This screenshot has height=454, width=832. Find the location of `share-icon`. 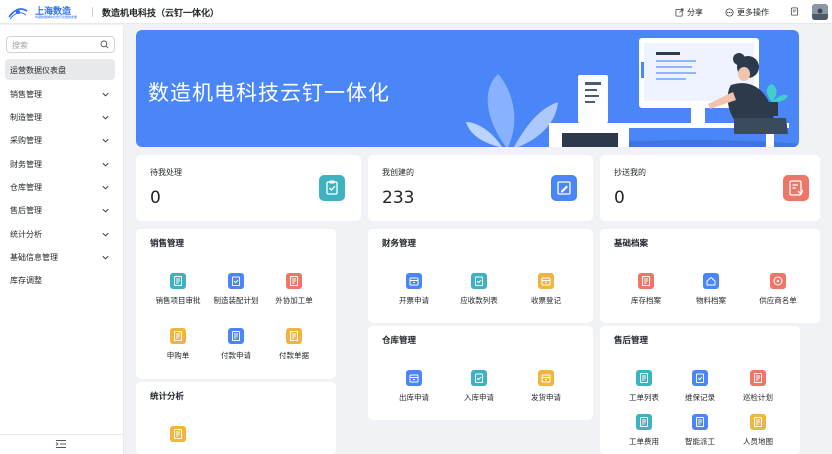

share-icon is located at coordinates (679, 12).